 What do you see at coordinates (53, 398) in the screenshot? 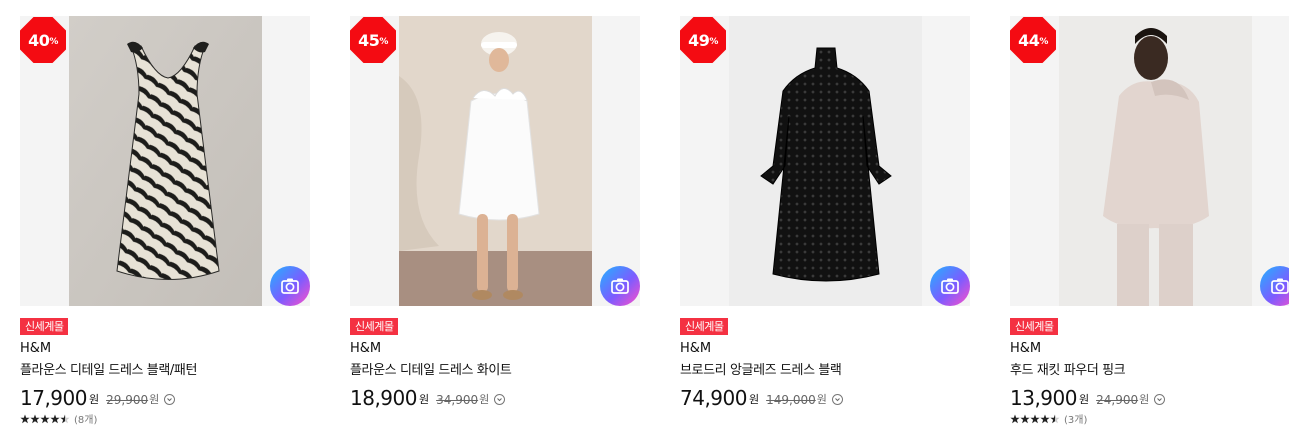
I see `sale-price: 17,900` at bounding box center [53, 398].